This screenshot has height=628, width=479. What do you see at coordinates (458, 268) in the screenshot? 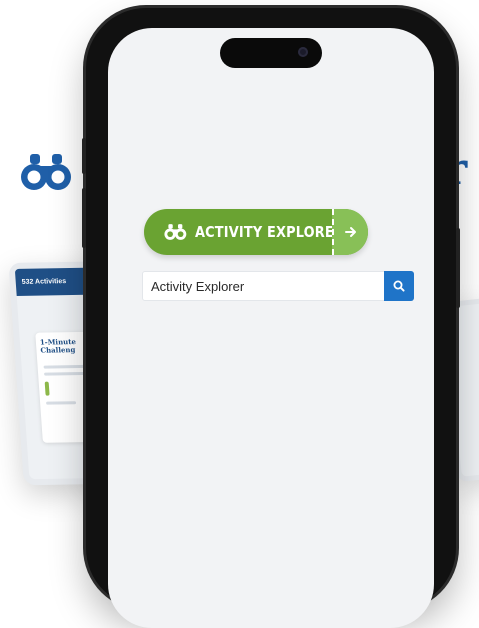
I see `phone-power-button` at bounding box center [458, 268].